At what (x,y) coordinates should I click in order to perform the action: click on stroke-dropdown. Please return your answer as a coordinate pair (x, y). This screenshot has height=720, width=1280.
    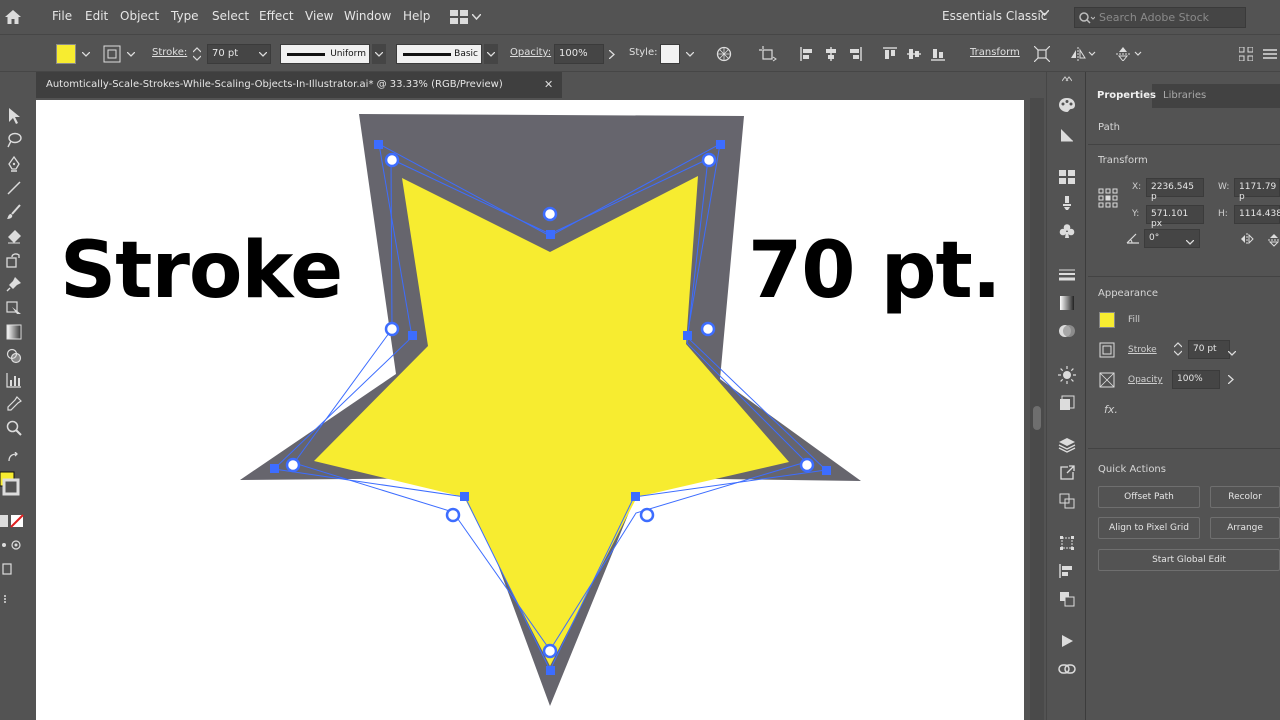
    Looking at the image, I should click on (131, 54).